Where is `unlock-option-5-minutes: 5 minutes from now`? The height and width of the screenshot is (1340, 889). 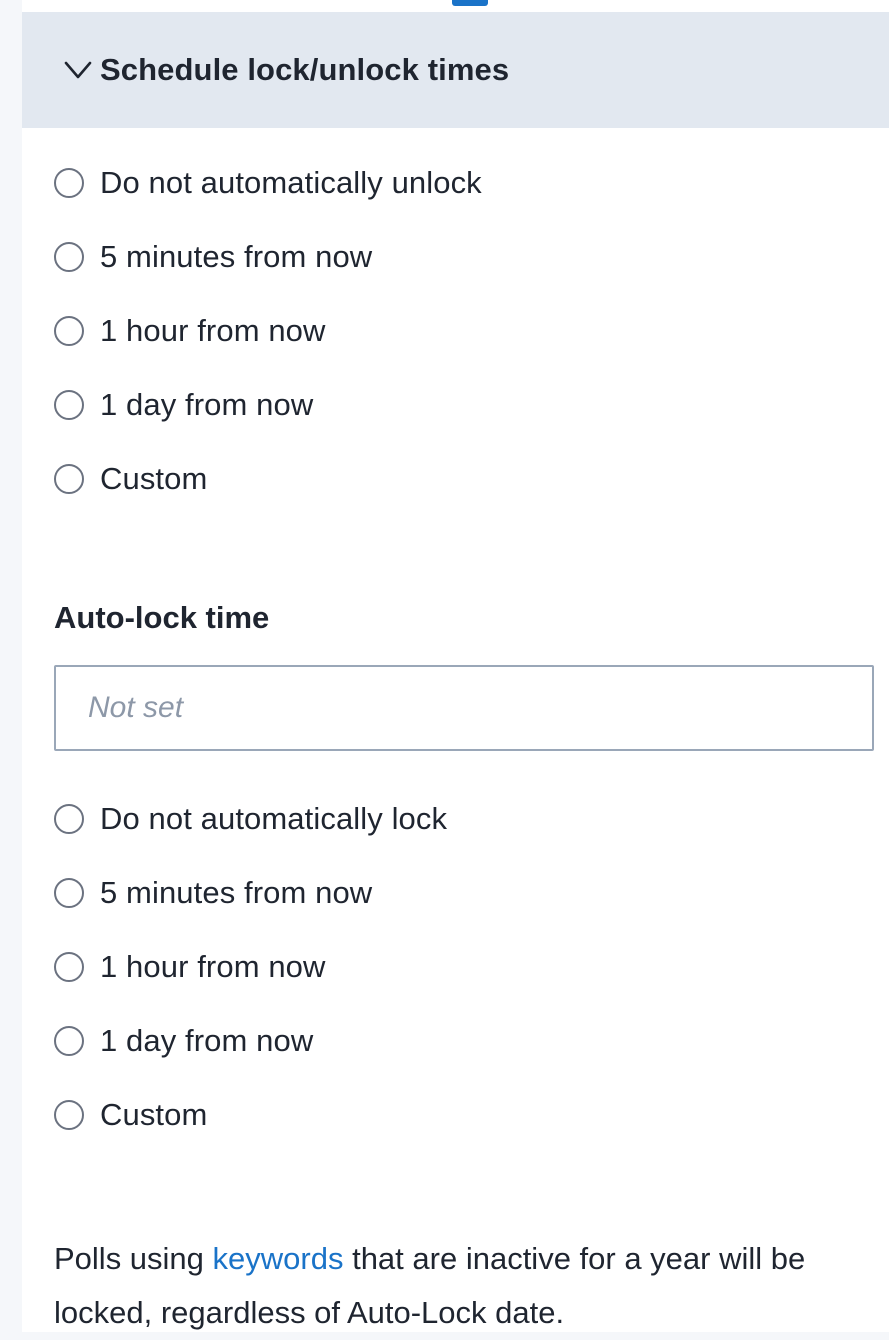
unlock-option-5-minutes: 5 minutes from now is located at coordinates (268, 257).